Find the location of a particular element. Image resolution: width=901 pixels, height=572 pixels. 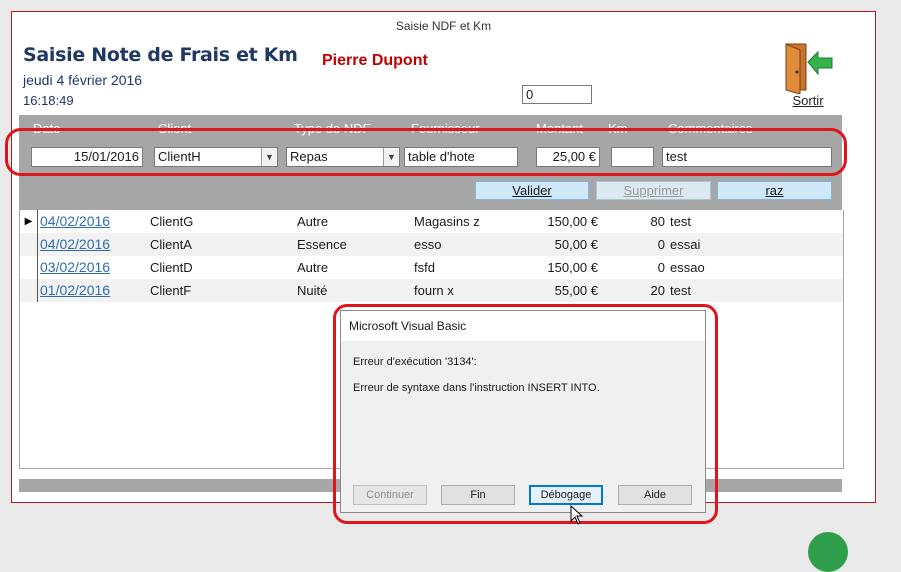

continue-button: Continuer is located at coordinates (390, 495).